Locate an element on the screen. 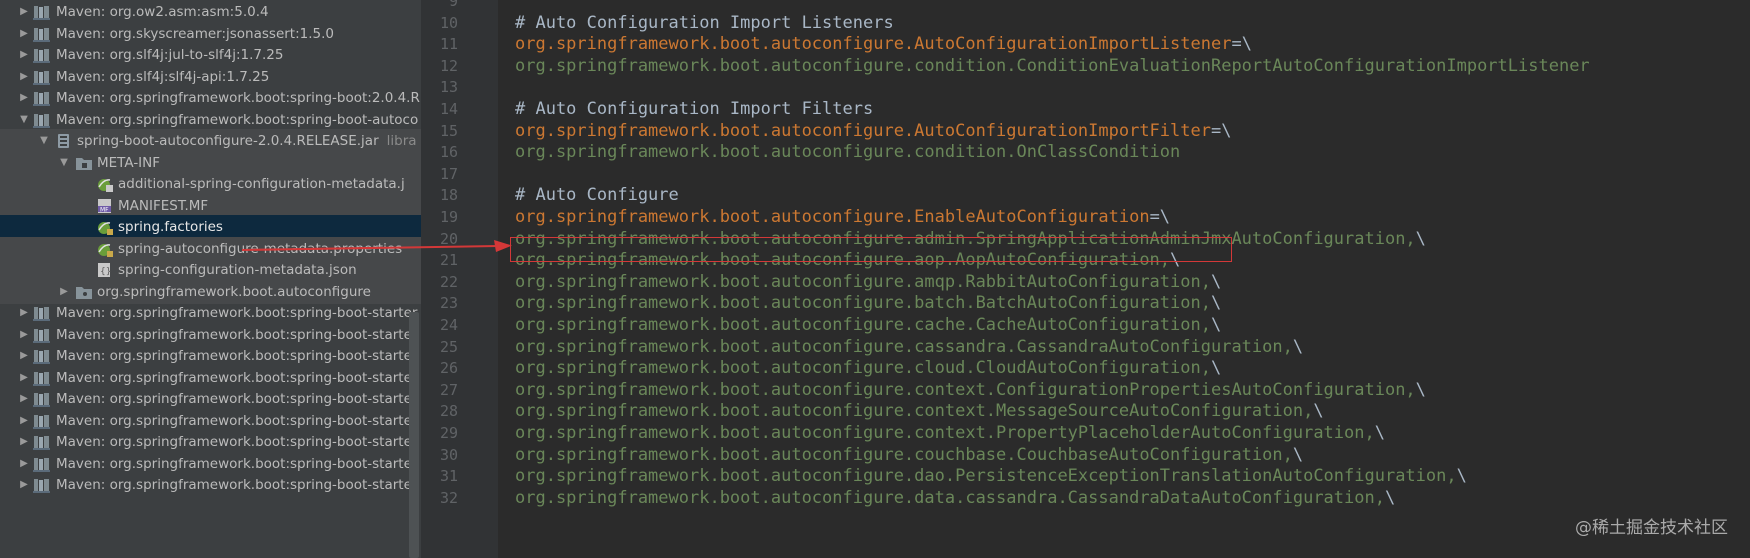  spring-factories-file-icon is located at coordinates (105, 227).